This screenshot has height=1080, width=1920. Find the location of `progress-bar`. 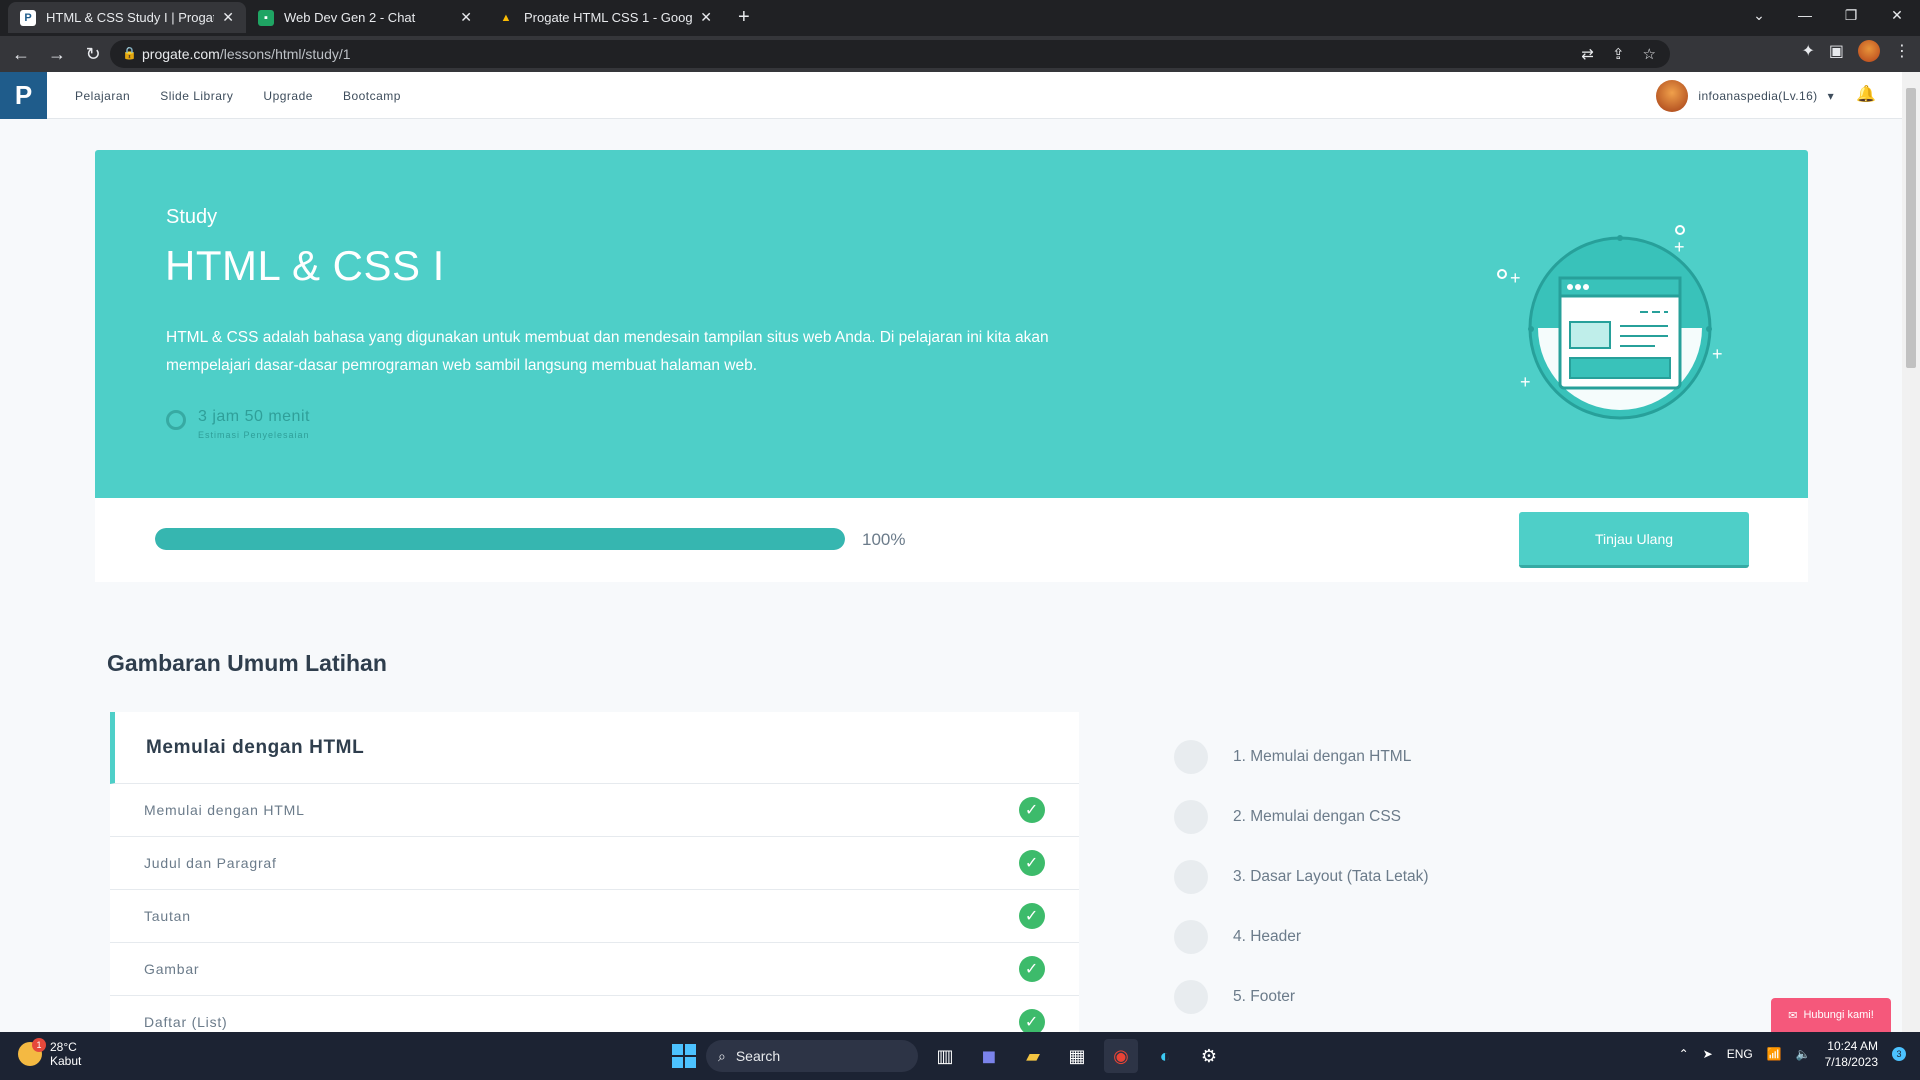

progress-bar is located at coordinates (500, 539).